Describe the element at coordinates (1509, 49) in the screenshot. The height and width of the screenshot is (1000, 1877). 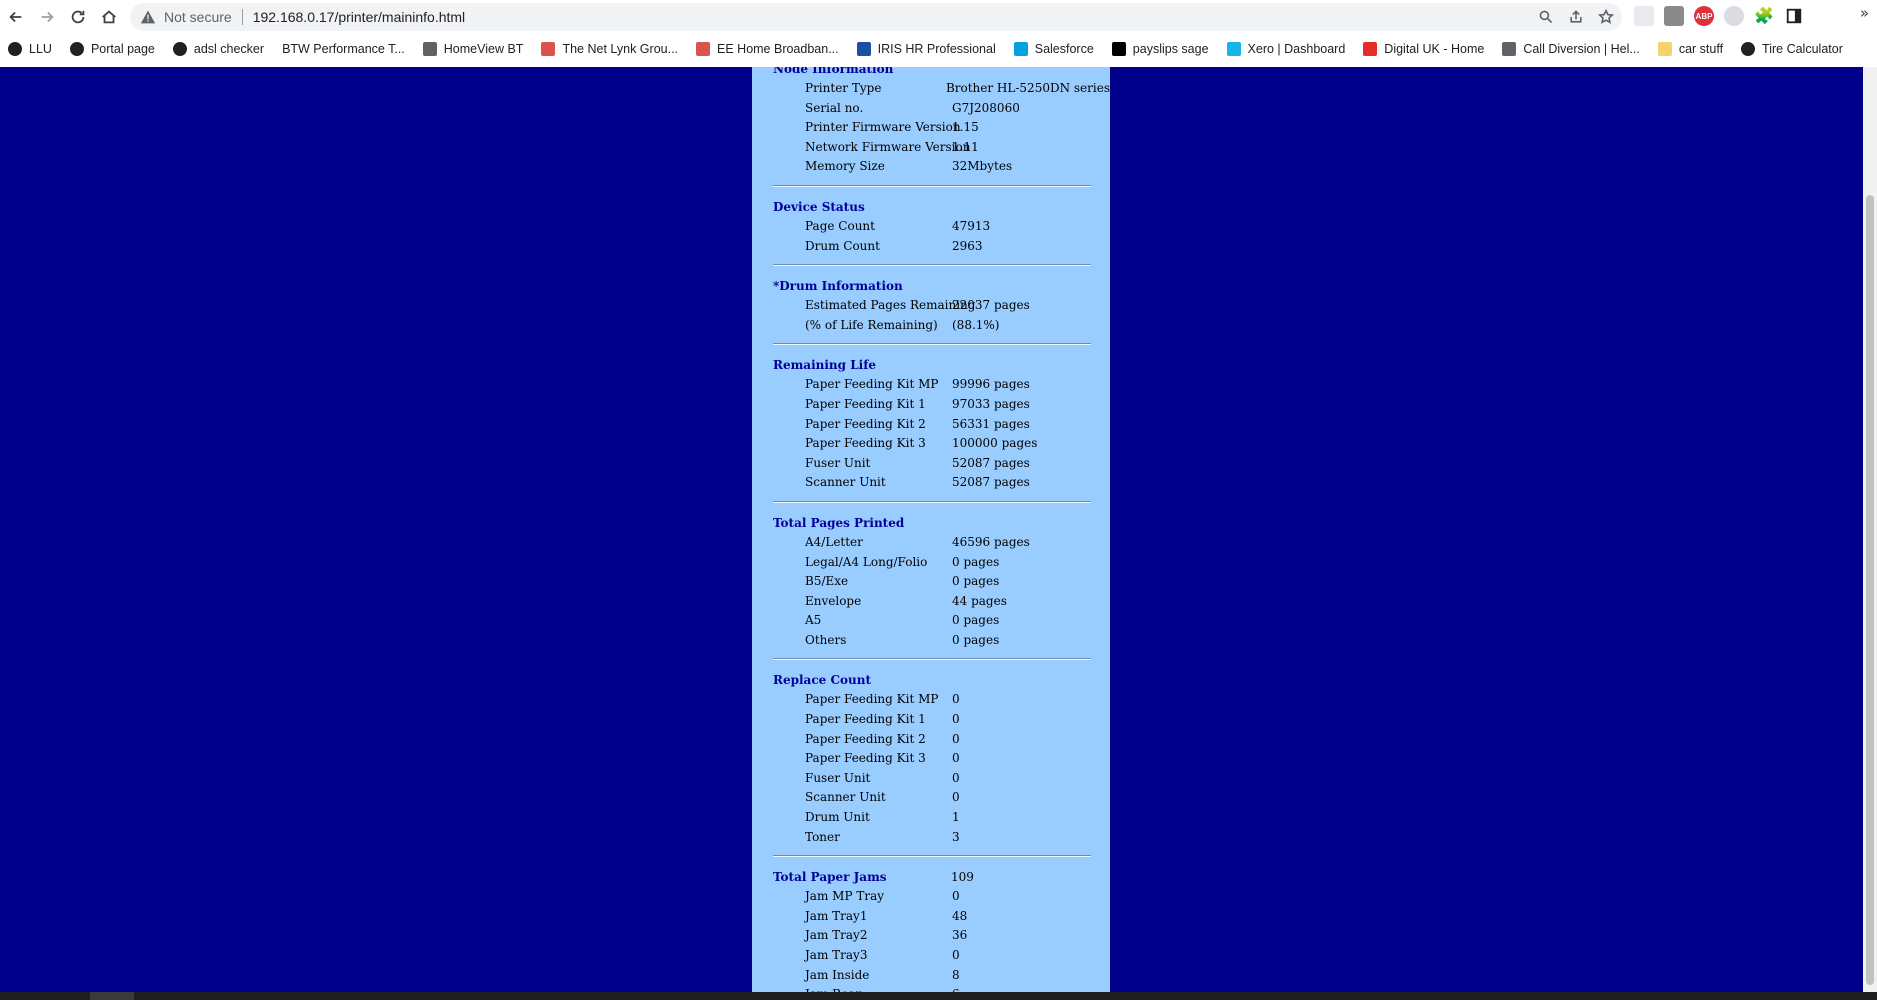
I see `page-icon` at that location.